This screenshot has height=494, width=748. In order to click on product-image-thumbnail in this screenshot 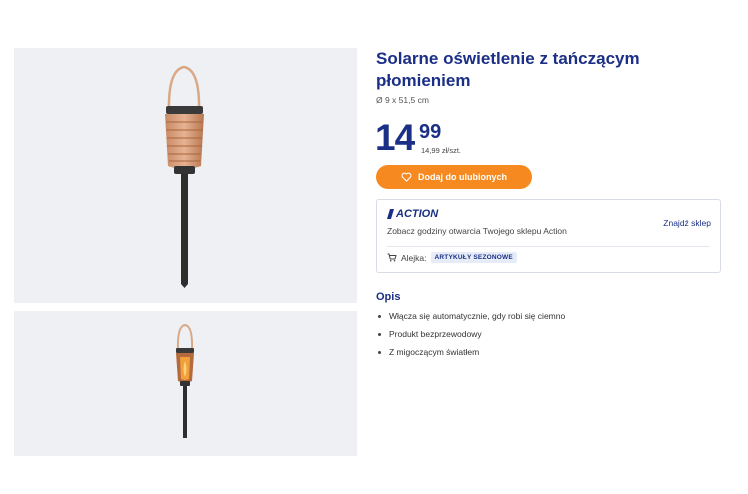, I will do `click(185, 383)`.